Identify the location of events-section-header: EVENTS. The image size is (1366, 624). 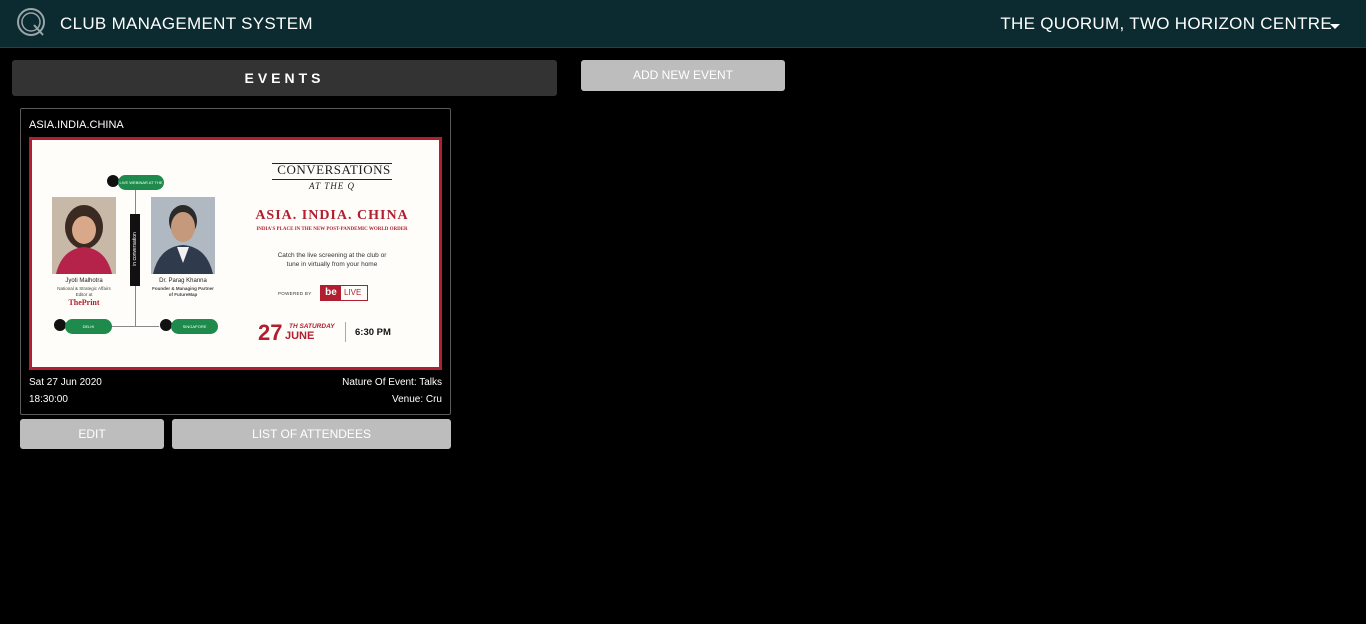
(284, 78).